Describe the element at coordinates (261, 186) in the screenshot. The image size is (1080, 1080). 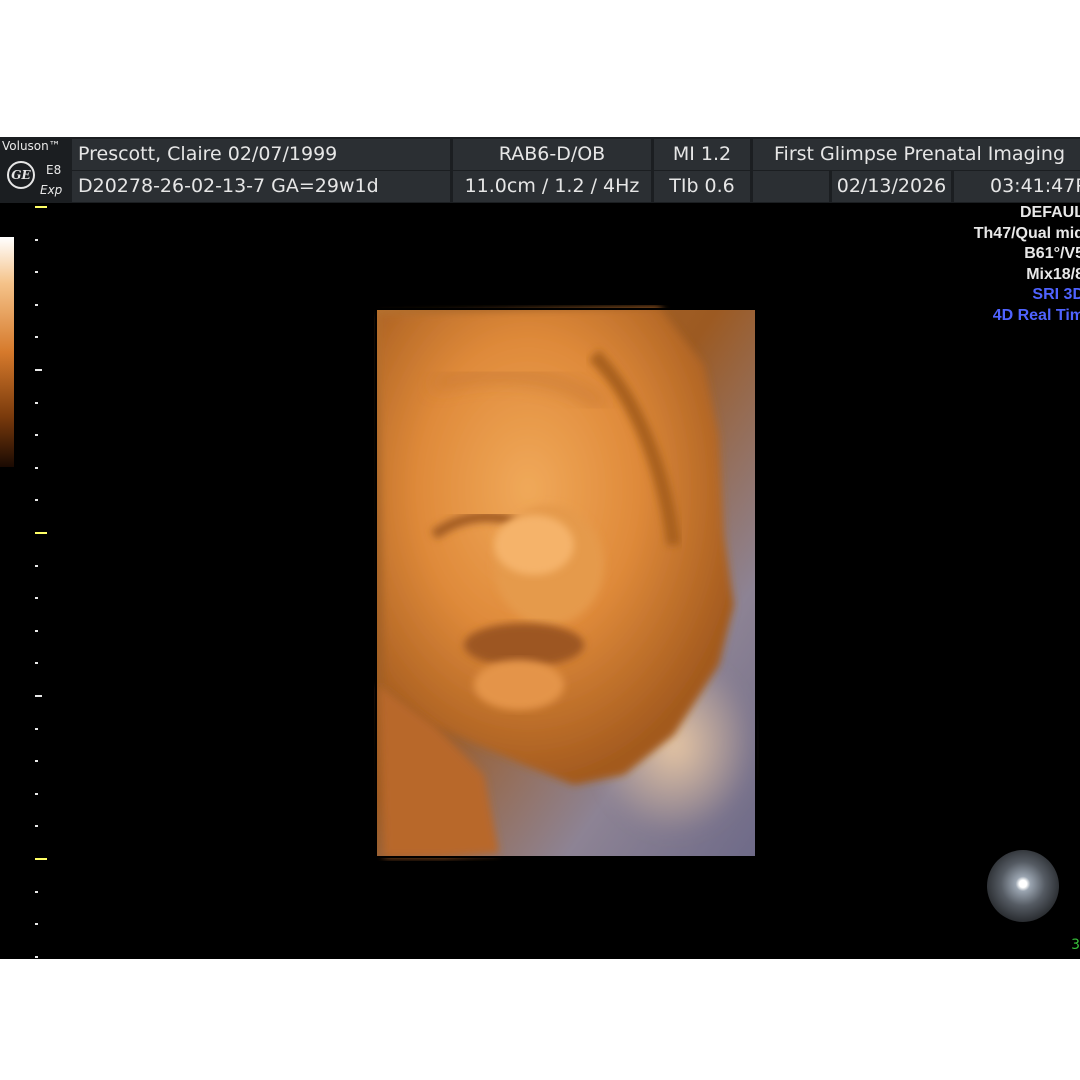
I see `exam-id: D20278-26-02-13-7 GA=29w1d` at that location.